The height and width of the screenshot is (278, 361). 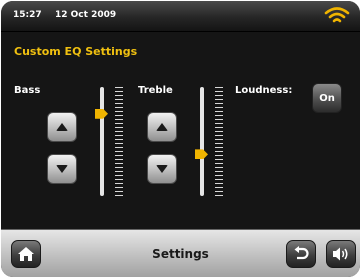 What do you see at coordinates (201, 154) in the screenshot?
I see `treble-slider-handle` at bounding box center [201, 154].